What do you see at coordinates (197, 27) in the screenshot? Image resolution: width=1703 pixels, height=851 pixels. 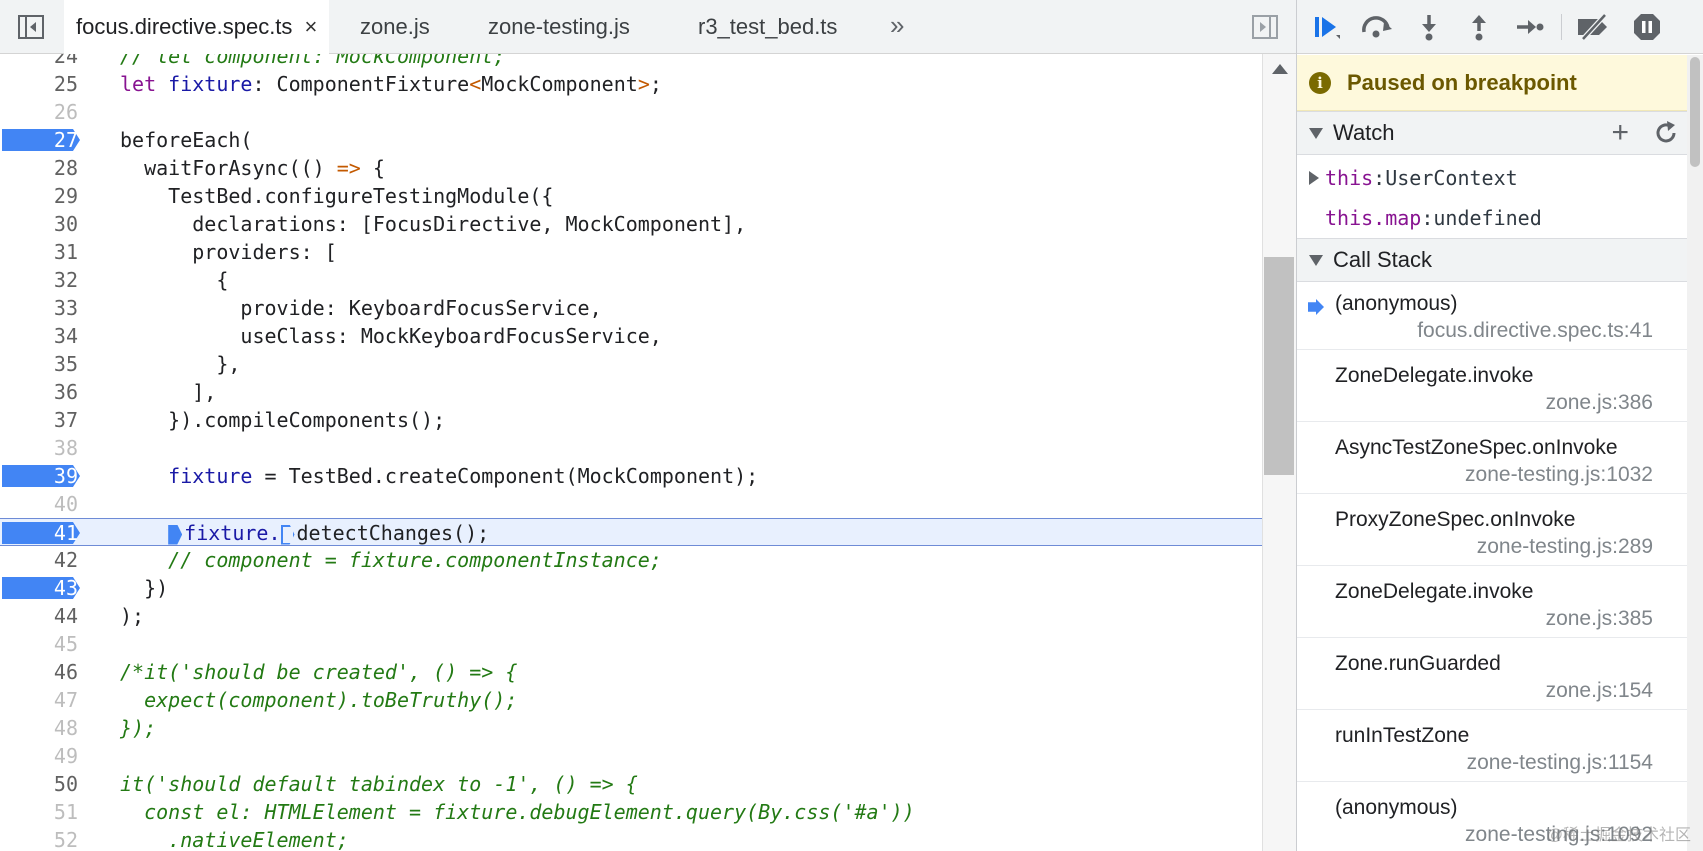 I see `tab-focus-directive-spec: focus.directive.spec.ts ×` at bounding box center [197, 27].